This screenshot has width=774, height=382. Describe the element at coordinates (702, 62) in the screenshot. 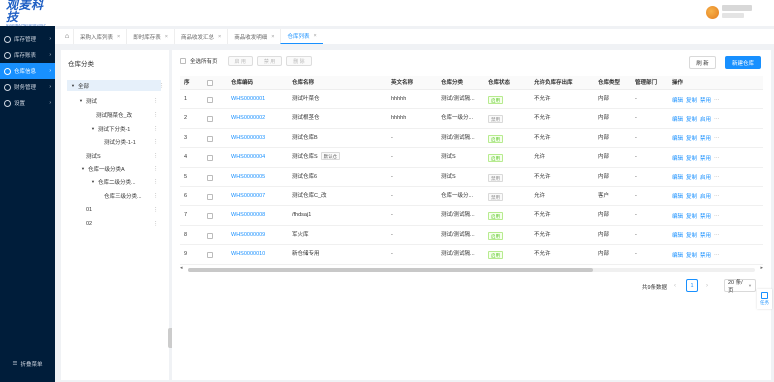

I see `refresh-button: 刷 新` at that location.